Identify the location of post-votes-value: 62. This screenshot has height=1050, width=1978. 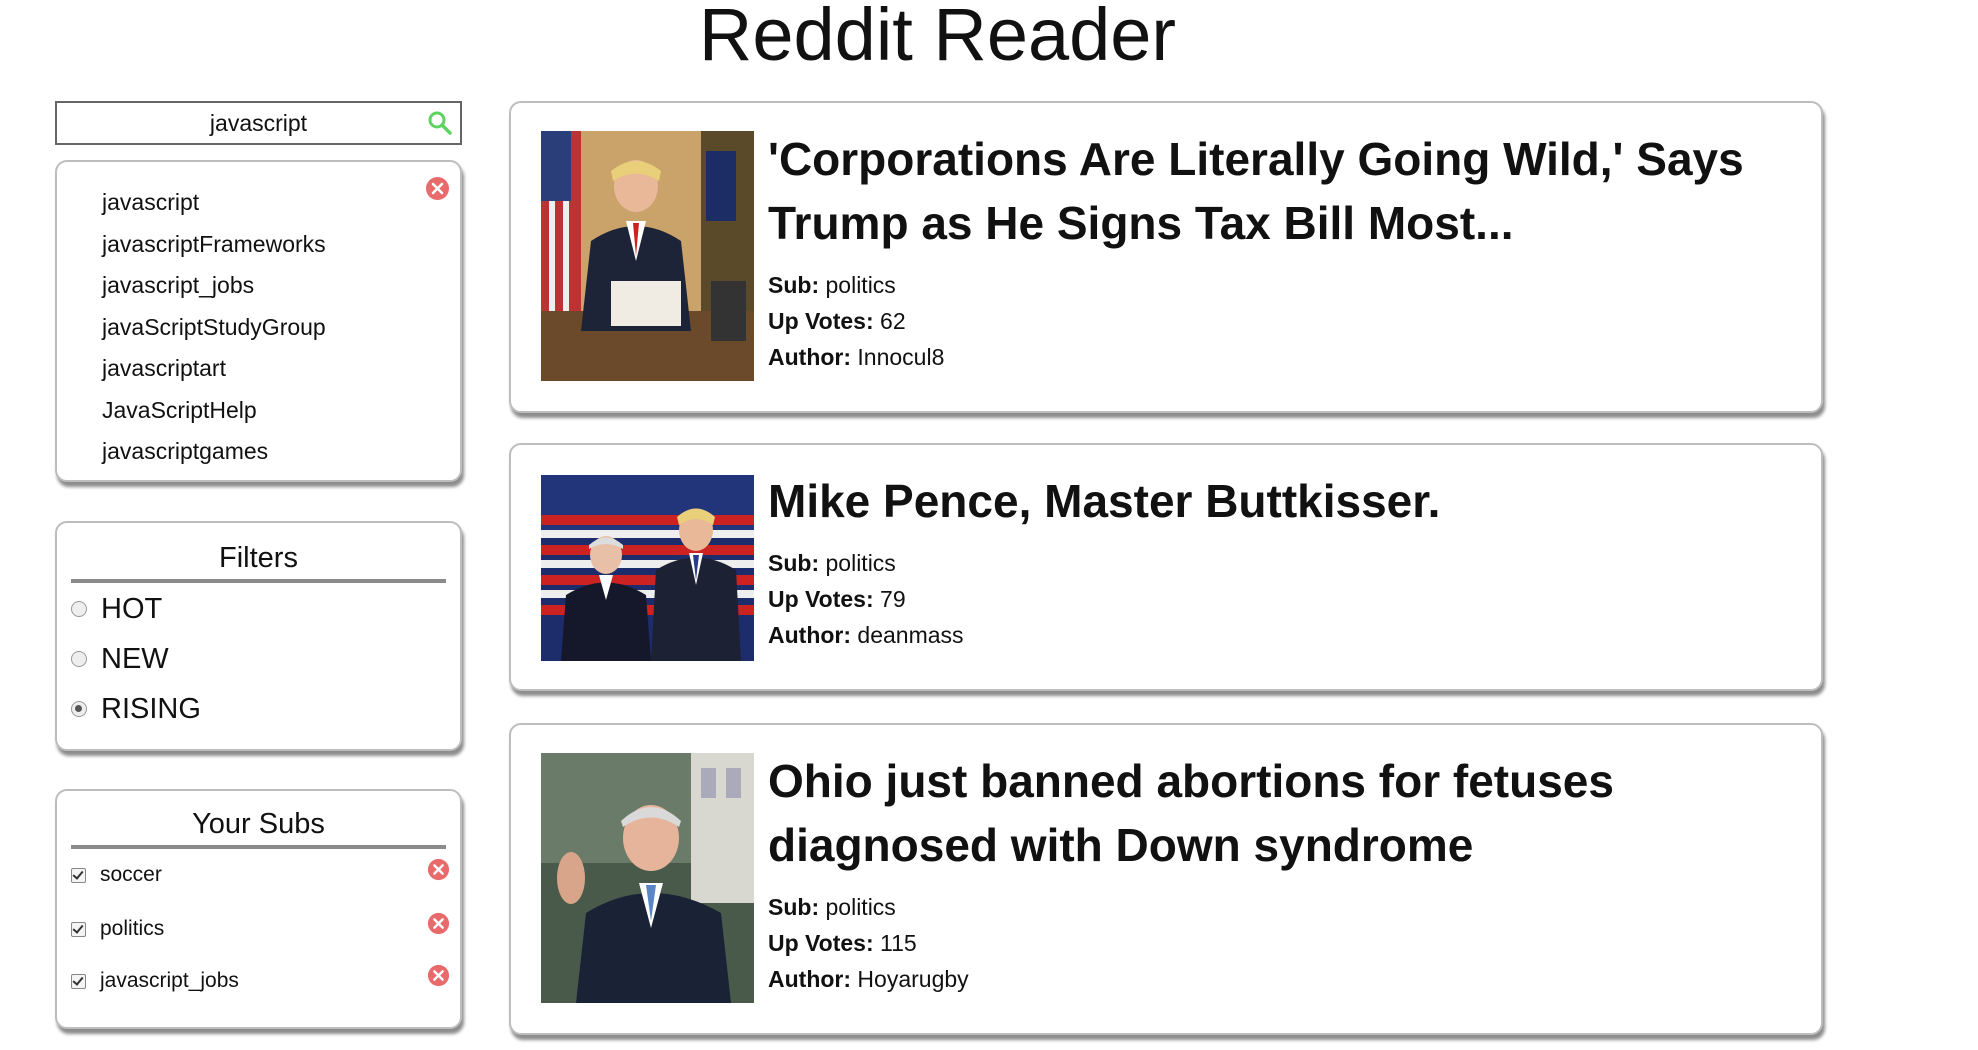
(893, 321).